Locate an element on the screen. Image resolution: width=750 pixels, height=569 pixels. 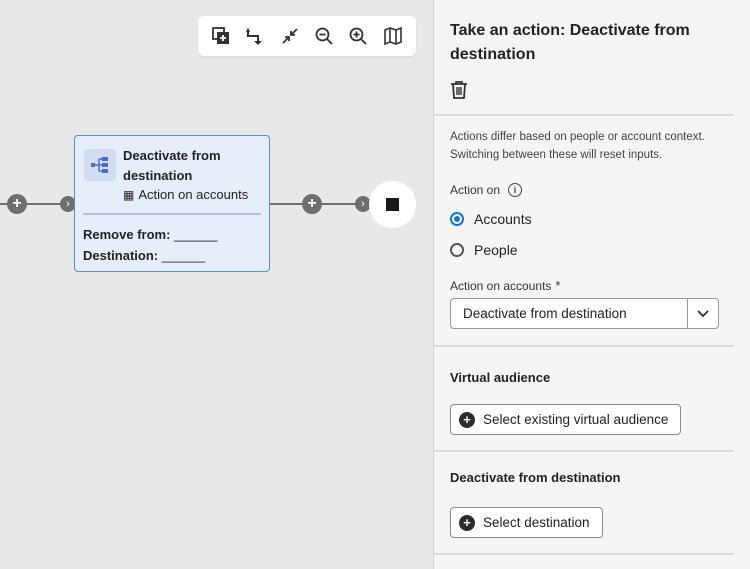
action-on-label: Action on i is located at coordinates (486, 190).